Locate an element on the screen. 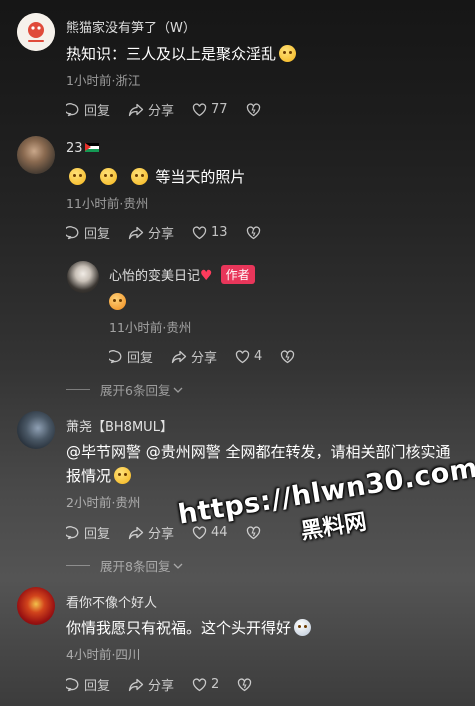 The image size is (475, 706). red-heart-icon: ♥ is located at coordinates (206, 276).